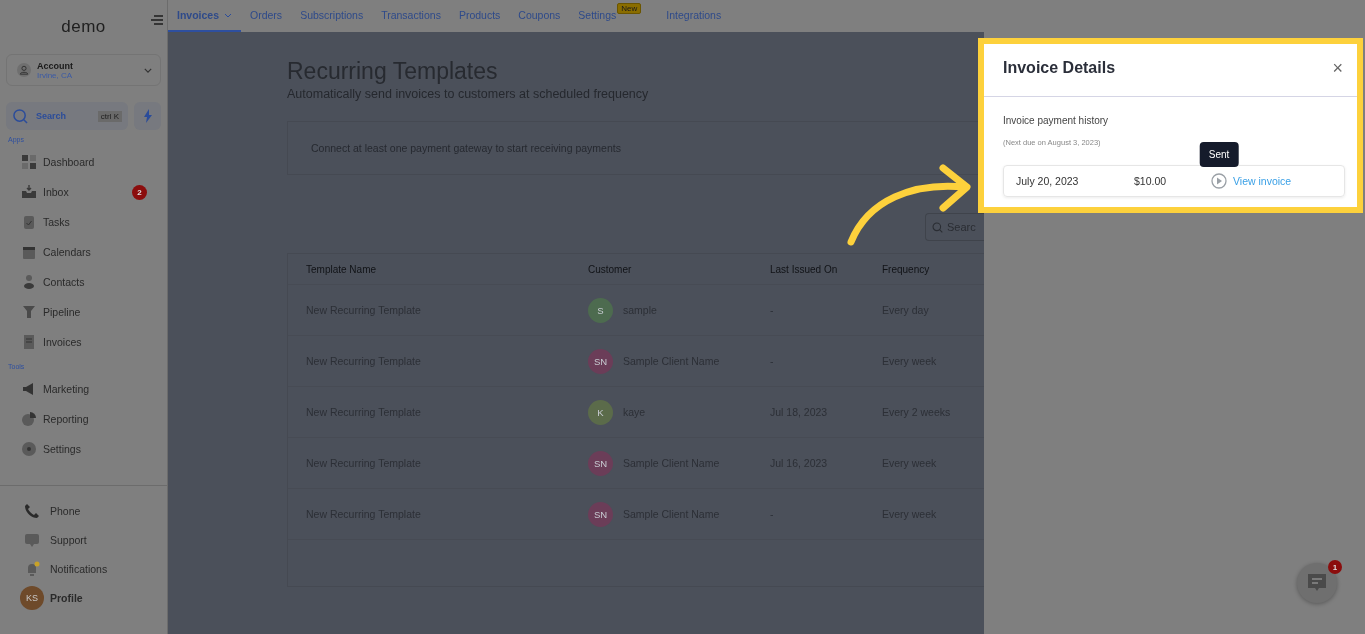 The width and height of the screenshot is (1365, 634). What do you see at coordinates (610, 269) in the screenshot?
I see `column-header: Customer` at bounding box center [610, 269].